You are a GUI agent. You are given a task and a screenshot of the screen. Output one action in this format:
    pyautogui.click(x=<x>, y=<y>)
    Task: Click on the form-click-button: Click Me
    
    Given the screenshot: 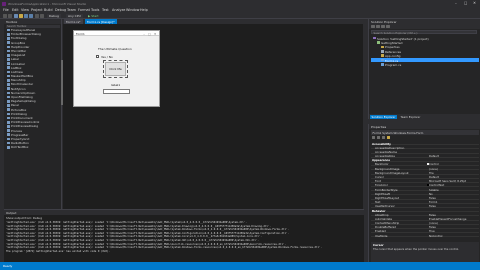 What is the action you would take?
    pyautogui.click(x=115, y=69)
    